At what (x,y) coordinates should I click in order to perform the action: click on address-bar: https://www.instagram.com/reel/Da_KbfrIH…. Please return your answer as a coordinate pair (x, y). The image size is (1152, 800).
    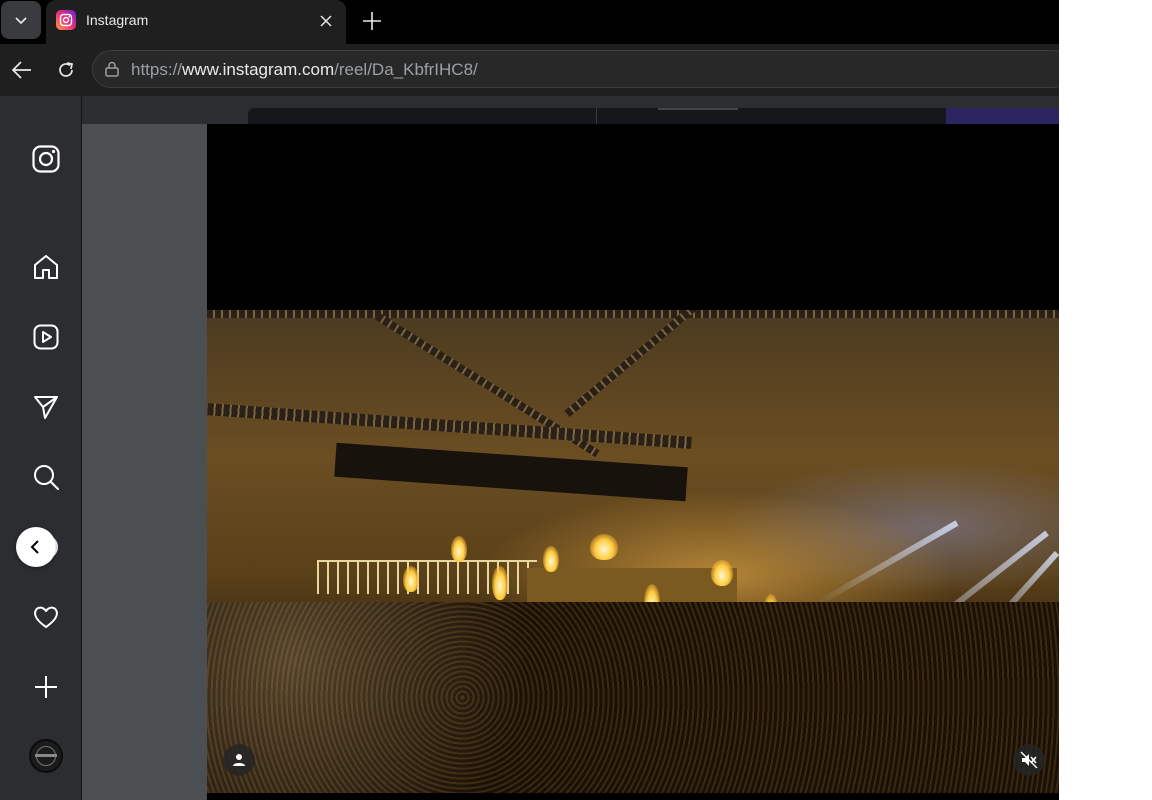
    Looking at the image, I should click on (575, 69).